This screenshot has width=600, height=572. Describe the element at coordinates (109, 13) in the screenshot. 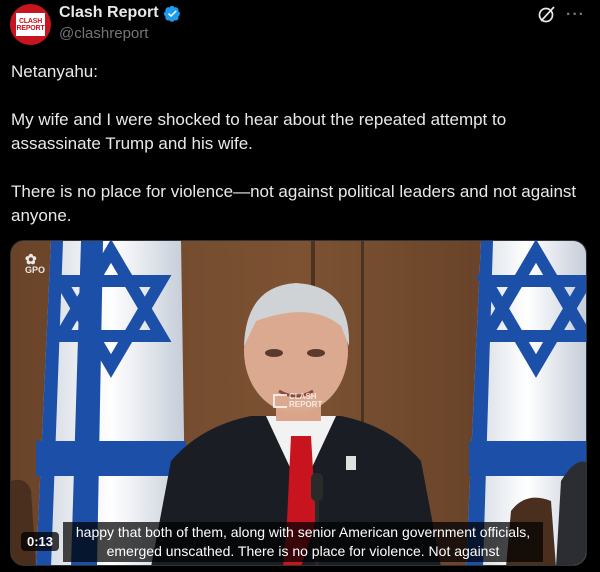

I see `author-display-name: Clash Report` at that location.